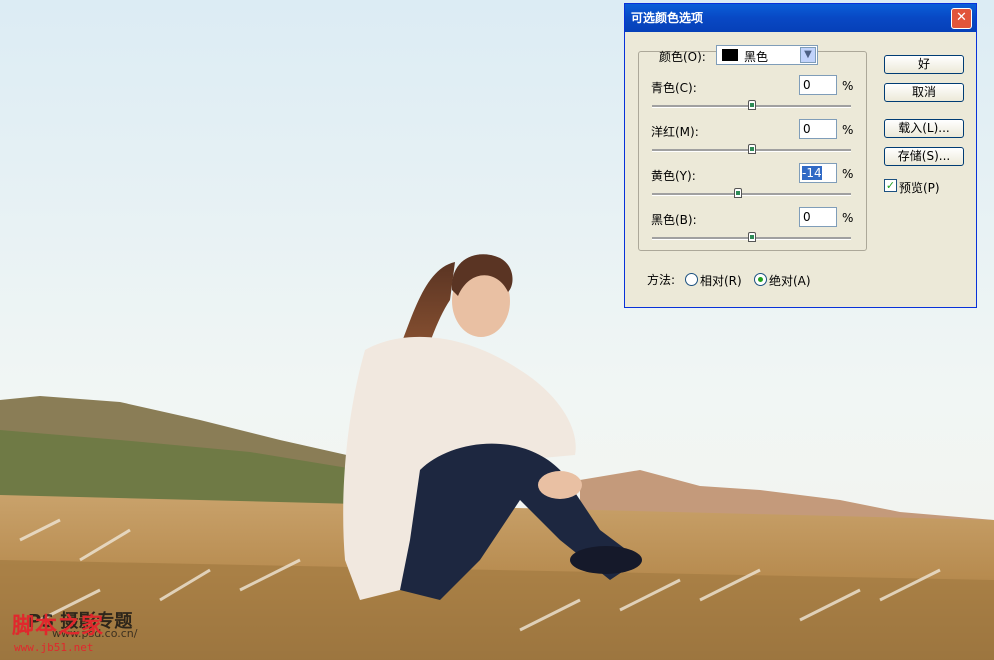 This screenshot has width=994, height=660. I want to click on checkmark-icon: ✓, so click(890, 185).